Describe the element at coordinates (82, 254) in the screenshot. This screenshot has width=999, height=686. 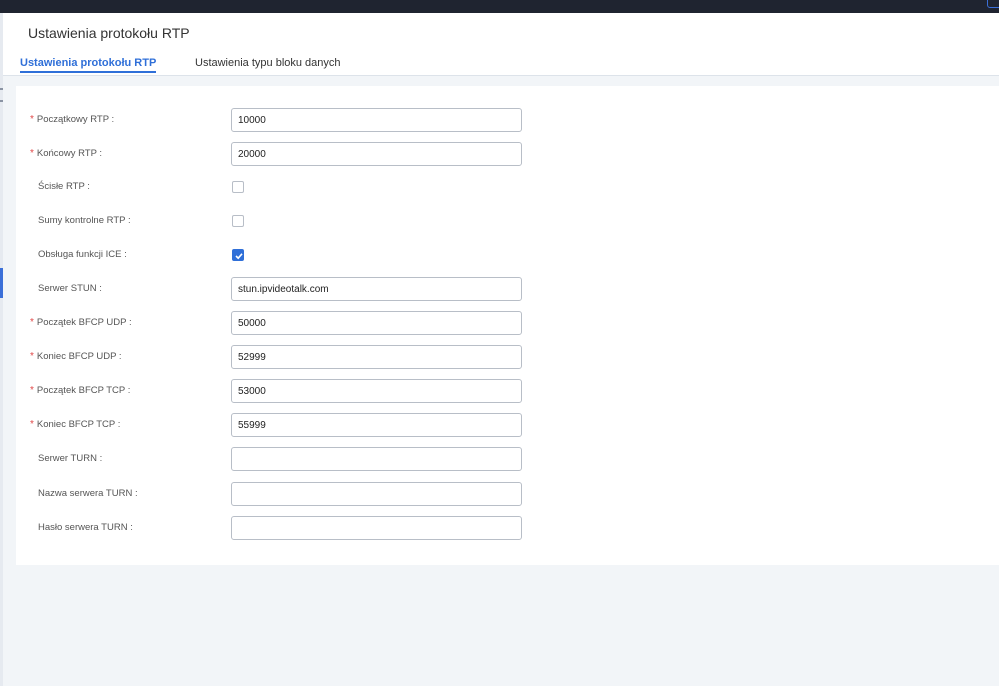
I see `field-label: Obsługa funkcji ICE :` at that location.